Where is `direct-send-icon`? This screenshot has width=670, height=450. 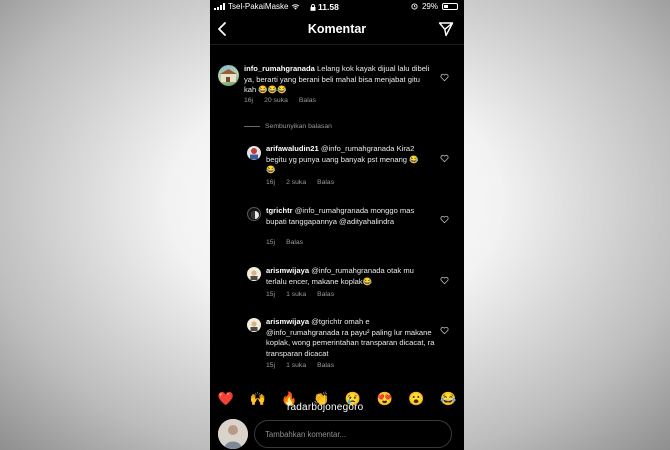 direct-send-icon is located at coordinates (446, 29).